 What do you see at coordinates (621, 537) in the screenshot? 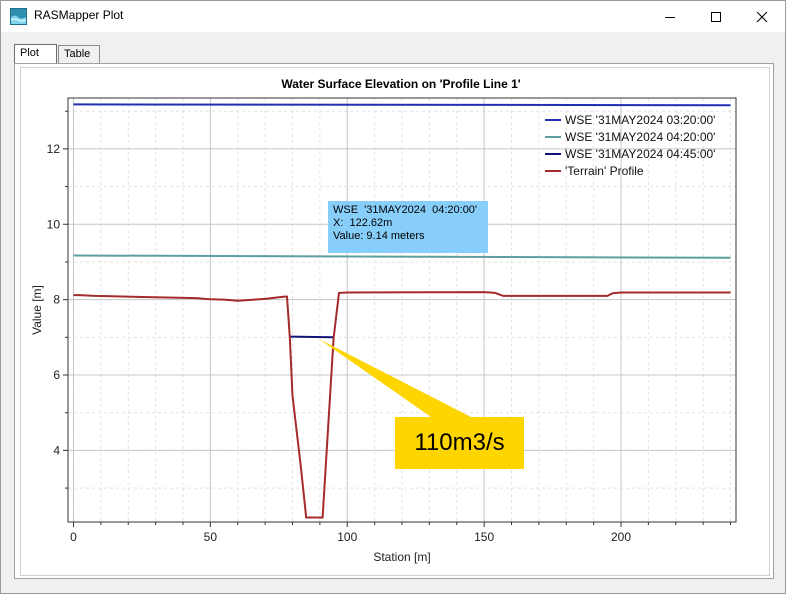
I see `x-tick-label: 200` at bounding box center [621, 537].